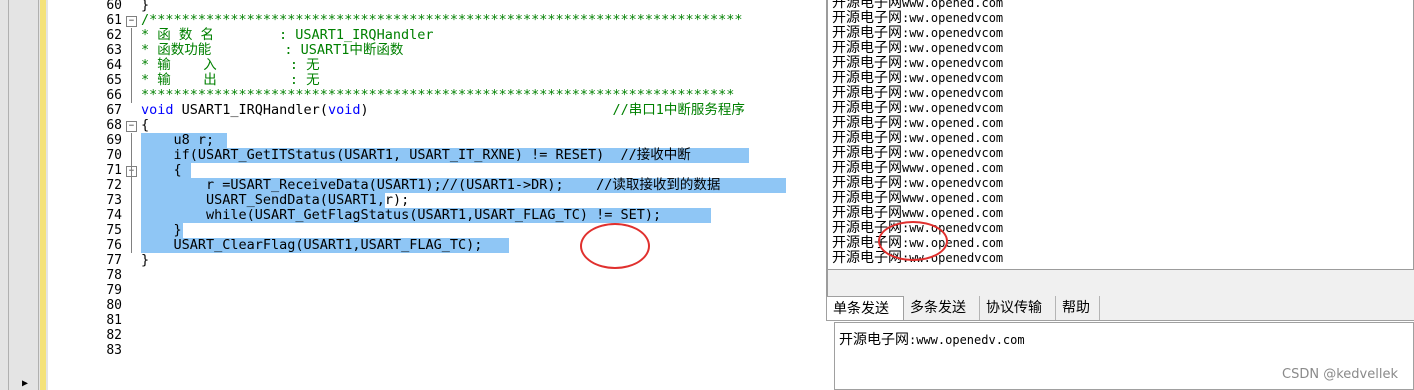 This screenshot has height=390, width=1414. What do you see at coordinates (443, 110) in the screenshot?
I see `code-line: void USART1_IRQHandler(void) //串口1中断服务程序` at bounding box center [443, 110].